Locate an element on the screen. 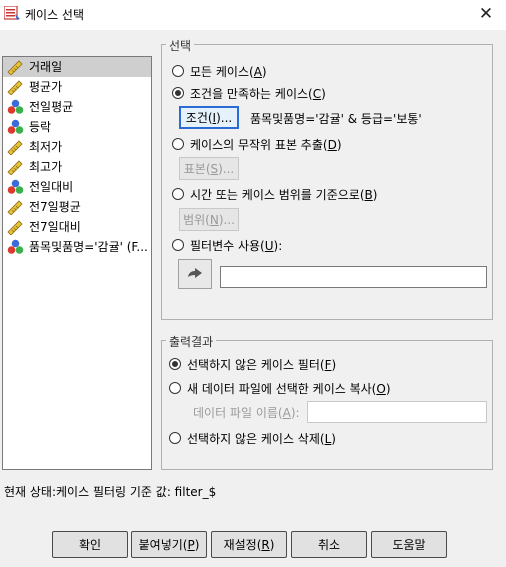 This screenshot has width=506, height=567. radio-filter-variable: 필터변수 사용(U): is located at coordinates (227, 245).